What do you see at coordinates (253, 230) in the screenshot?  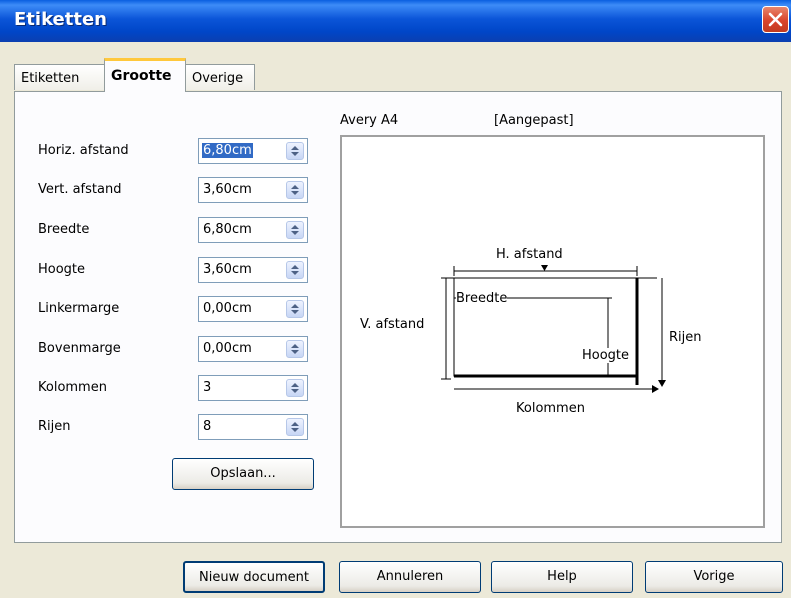 I see `breedte-field: 6,80cm` at bounding box center [253, 230].